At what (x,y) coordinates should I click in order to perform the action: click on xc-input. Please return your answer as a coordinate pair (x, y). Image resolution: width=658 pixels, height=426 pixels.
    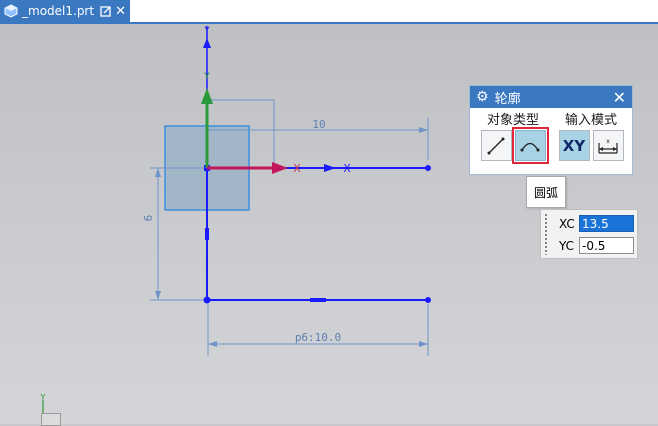
    Looking at the image, I should click on (606, 223).